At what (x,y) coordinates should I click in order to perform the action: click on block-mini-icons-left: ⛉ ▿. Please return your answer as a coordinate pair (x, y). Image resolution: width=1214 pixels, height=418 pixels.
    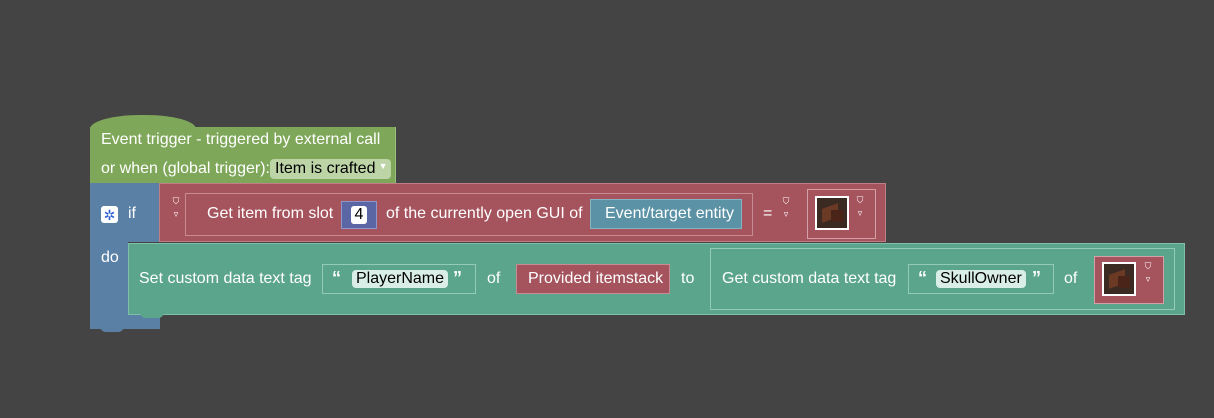
    Looking at the image, I should click on (176, 208).